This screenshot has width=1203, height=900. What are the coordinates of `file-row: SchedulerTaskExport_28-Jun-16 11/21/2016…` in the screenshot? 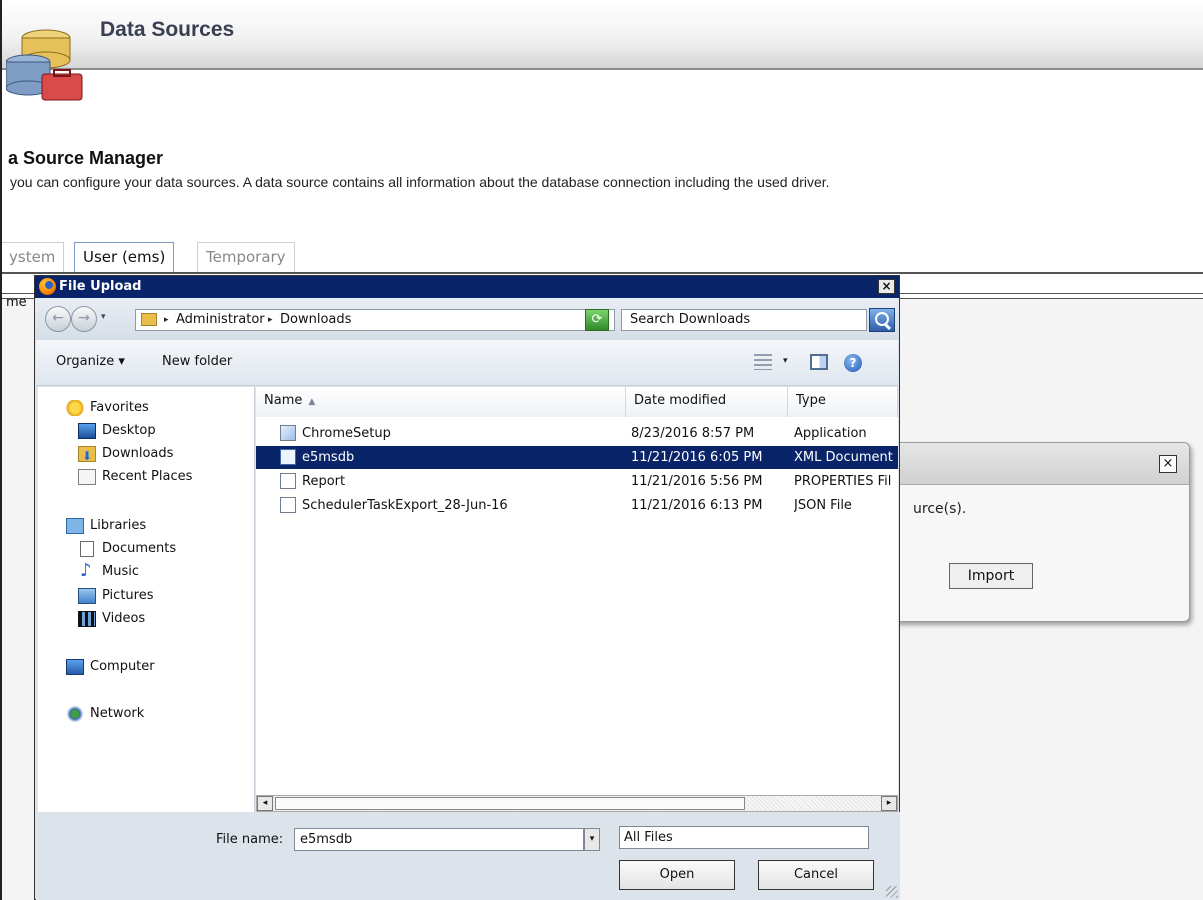 It's located at (577, 505).